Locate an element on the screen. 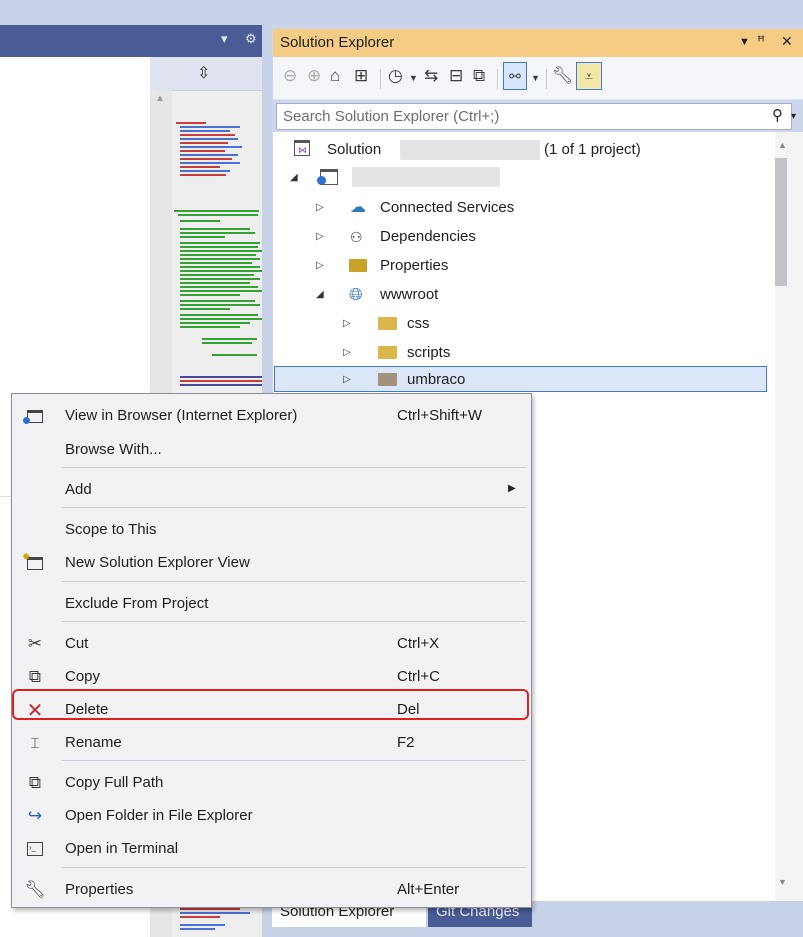  split-icon: ⇳ is located at coordinates (203, 73).